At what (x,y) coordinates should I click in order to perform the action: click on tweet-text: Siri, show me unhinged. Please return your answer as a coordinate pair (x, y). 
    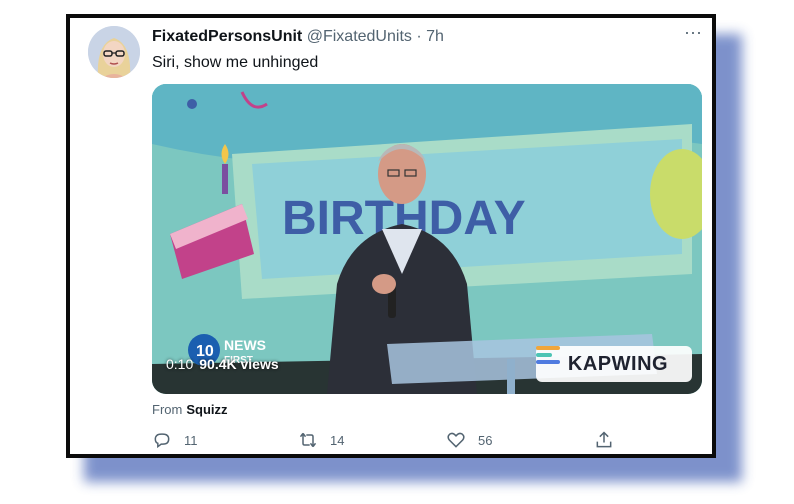
    Looking at the image, I should click on (235, 62).